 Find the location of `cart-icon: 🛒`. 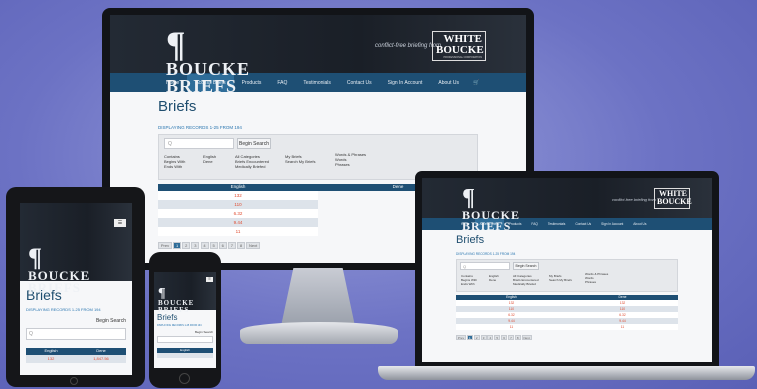

cart-icon: 🛒 is located at coordinates (476, 83).